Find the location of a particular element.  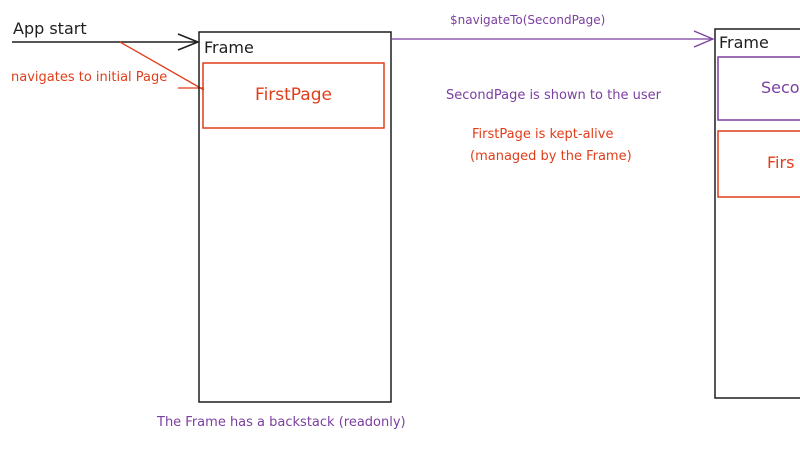

first-page-left-label: FirstPage is located at coordinates (293, 95).